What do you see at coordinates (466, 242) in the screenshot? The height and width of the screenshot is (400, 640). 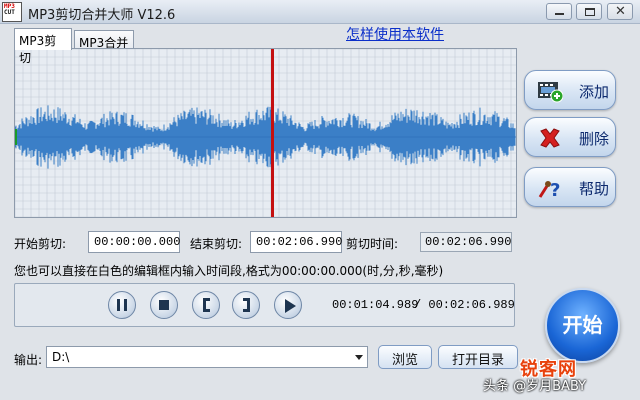 I see `cut-duration-value: 00:02:06.990` at bounding box center [466, 242].